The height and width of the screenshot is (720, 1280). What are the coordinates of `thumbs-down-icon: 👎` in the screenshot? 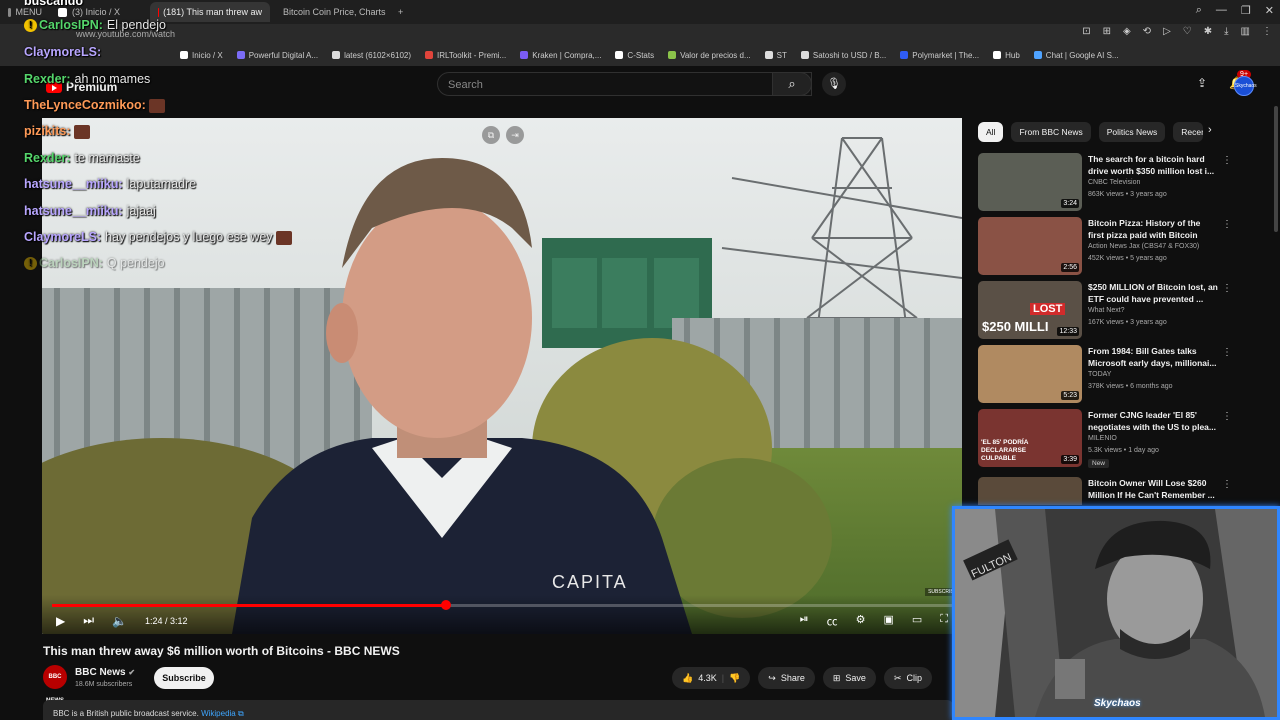 It's located at (734, 678).